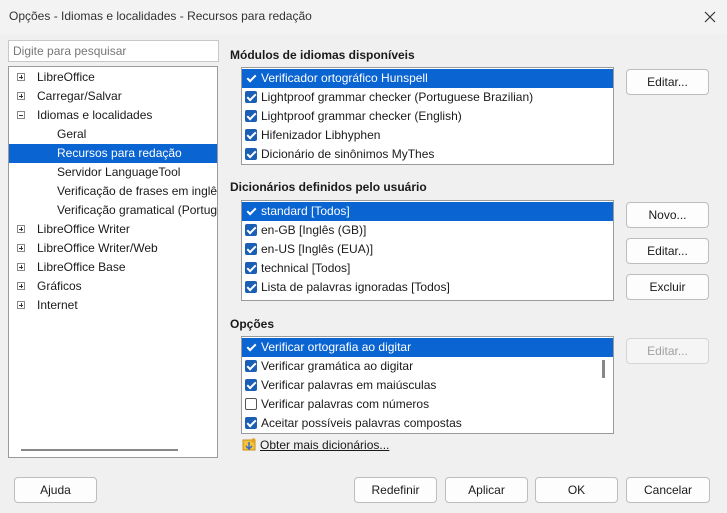 Image resolution: width=727 pixels, height=513 pixels. What do you see at coordinates (486, 490) in the screenshot?
I see `apply-button: Aplicar` at bounding box center [486, 490].